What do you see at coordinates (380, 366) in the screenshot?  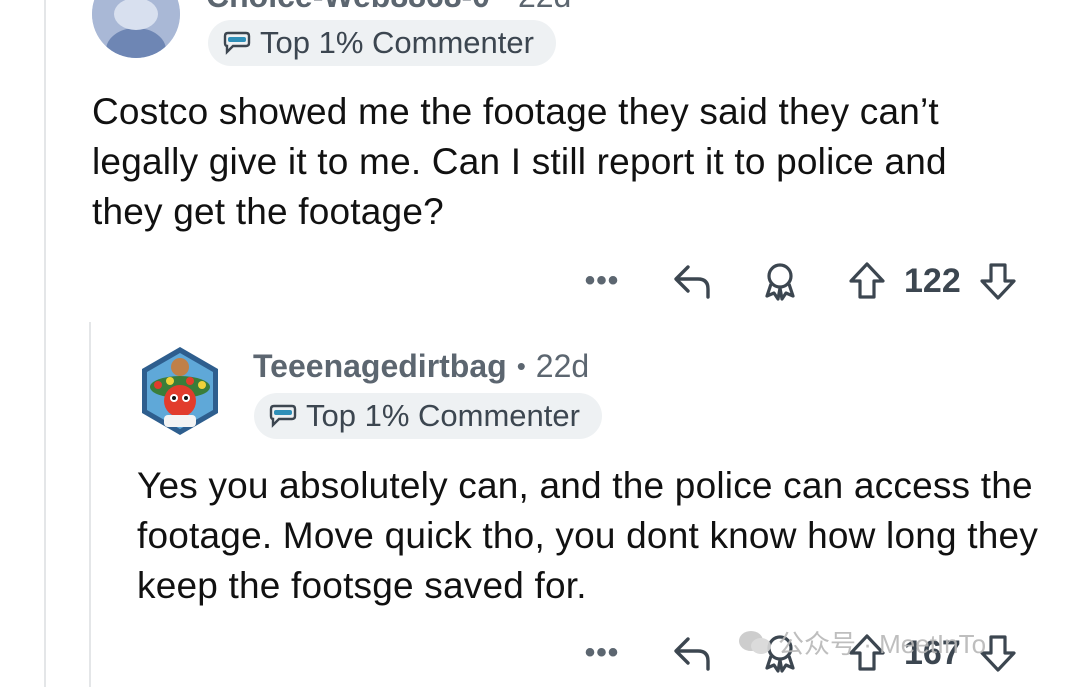 I see `username: Teeenagedirtbag` at bounding box center [380, 366].